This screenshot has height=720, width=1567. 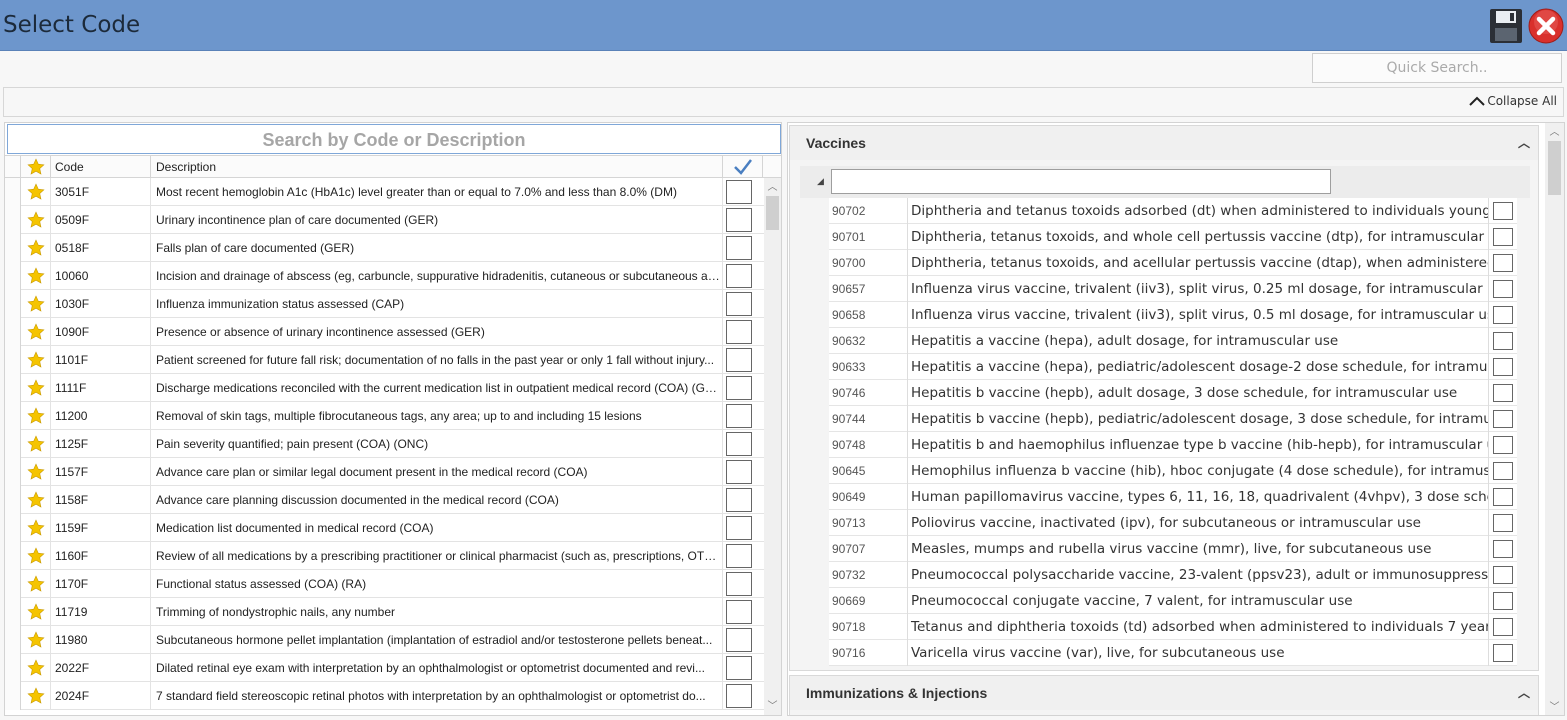 I want to click on section-header-vaccines: Vaccines ︿, so click(x=1164, y=143).